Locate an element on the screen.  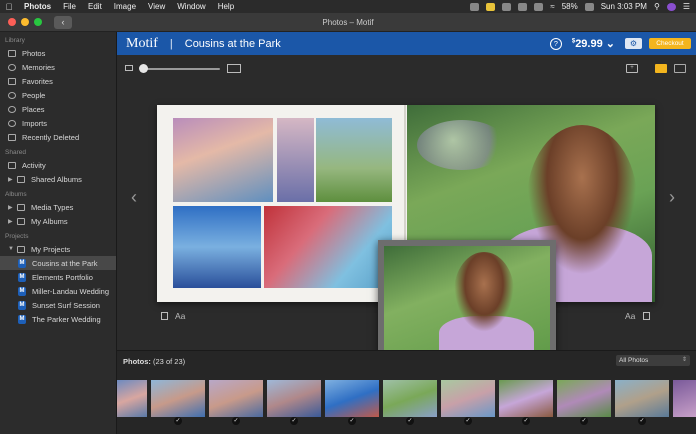
menu-help: Help is located at coordinates (226, 6).